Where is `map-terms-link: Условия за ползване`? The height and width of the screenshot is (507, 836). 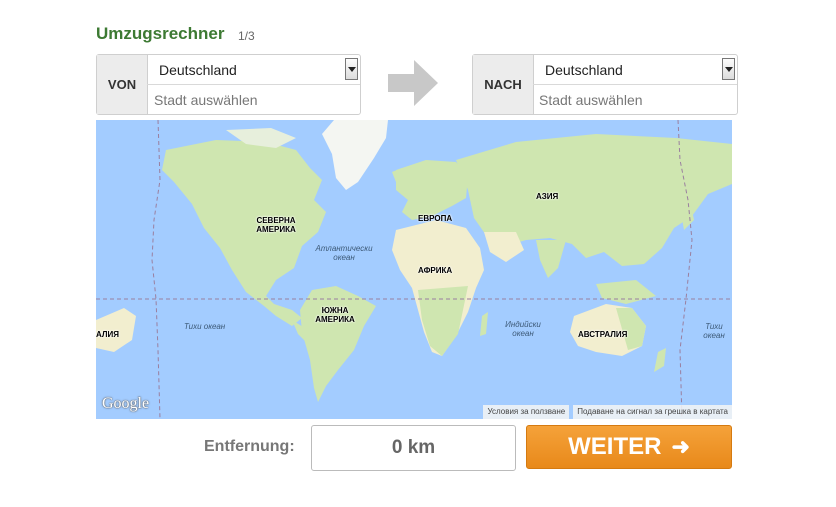 map-terms-link: Условия за ползване is located at coordinates (526, 412).